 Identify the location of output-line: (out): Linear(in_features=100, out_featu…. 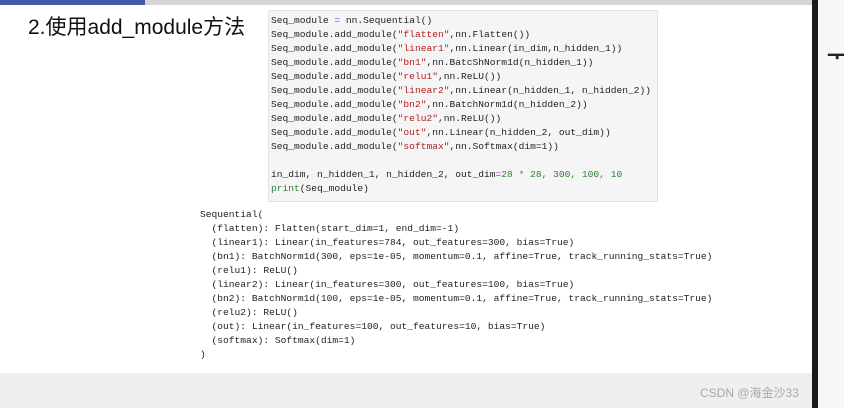
(373, 326).